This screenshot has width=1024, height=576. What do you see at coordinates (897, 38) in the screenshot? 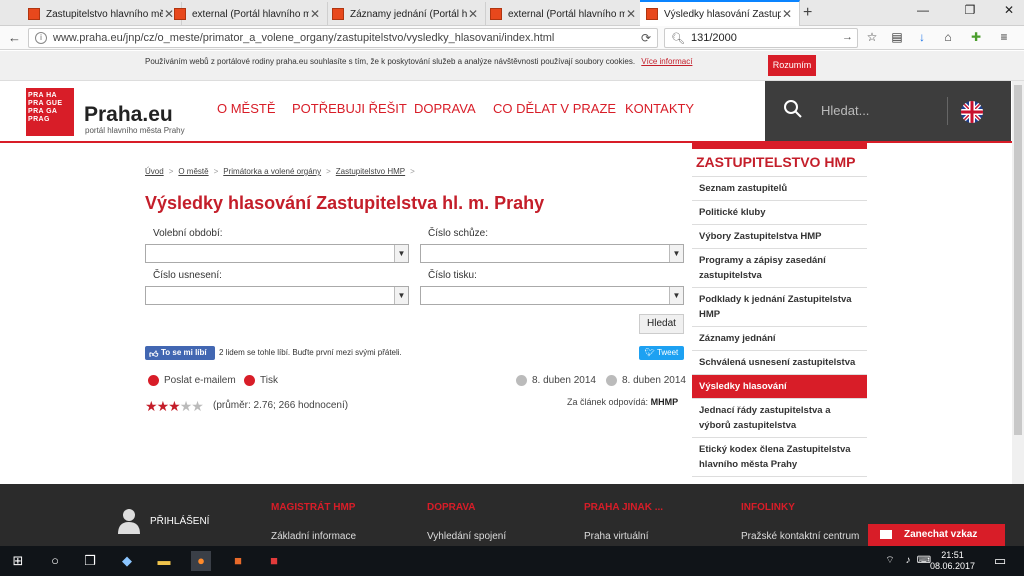
I see `reading-list-icon: ▤` at bounding box center [897, 38].